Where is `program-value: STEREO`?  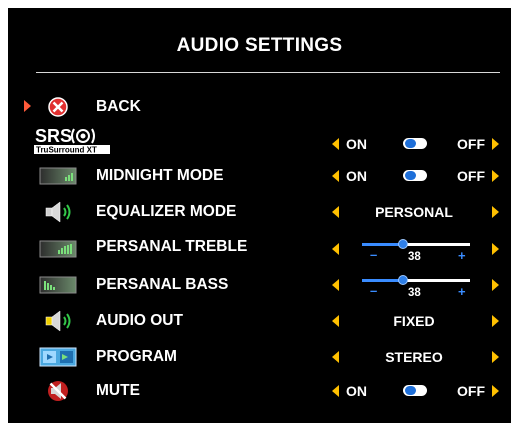
program-value: STEREO is located at coordinates (414, 357).